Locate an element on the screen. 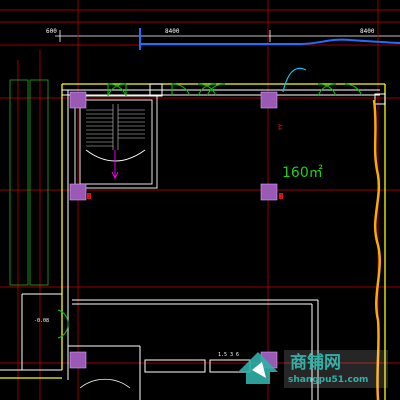 This screenshot has height=400, width=400. dimension-middle: 8400 is located at coordinates (172, 31).